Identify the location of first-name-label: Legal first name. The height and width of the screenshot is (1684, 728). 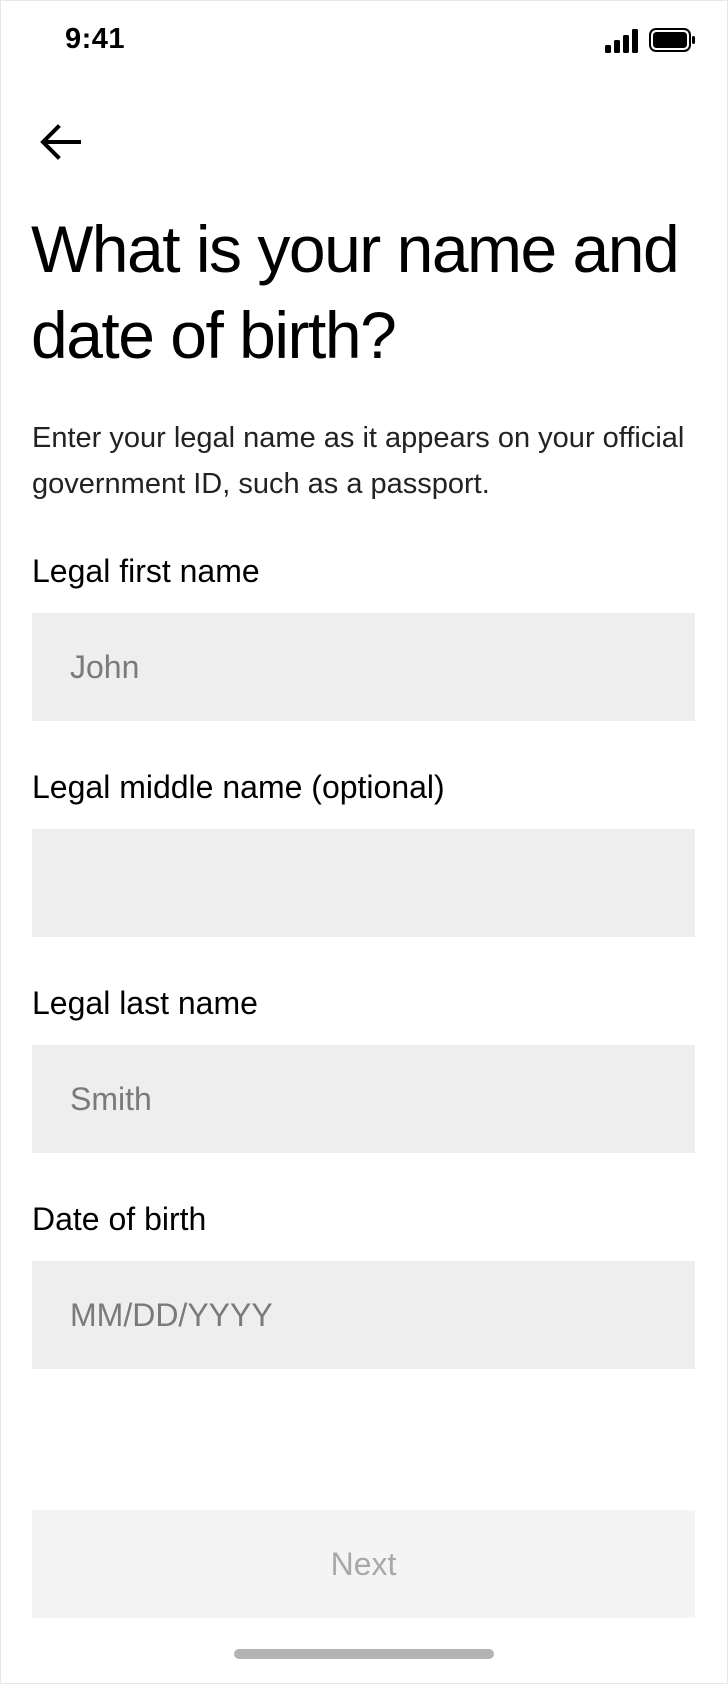
(146, 571).